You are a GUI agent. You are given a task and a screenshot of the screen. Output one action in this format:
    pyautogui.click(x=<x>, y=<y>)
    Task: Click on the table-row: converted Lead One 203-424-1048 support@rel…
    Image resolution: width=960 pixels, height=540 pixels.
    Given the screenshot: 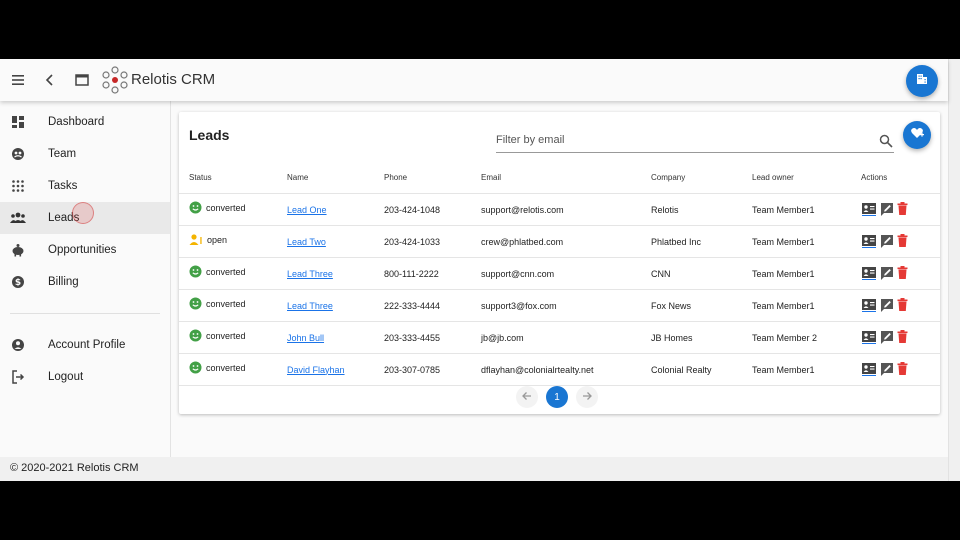 What is the action you would take?
    pyautogui.click(x=559, y=209)
    